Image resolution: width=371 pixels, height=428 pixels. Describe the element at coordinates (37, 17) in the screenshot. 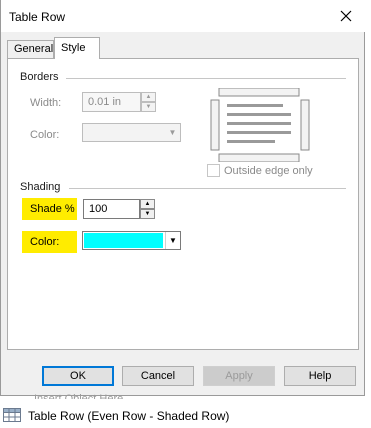

I see `dialog-title: Table Row` at that location.